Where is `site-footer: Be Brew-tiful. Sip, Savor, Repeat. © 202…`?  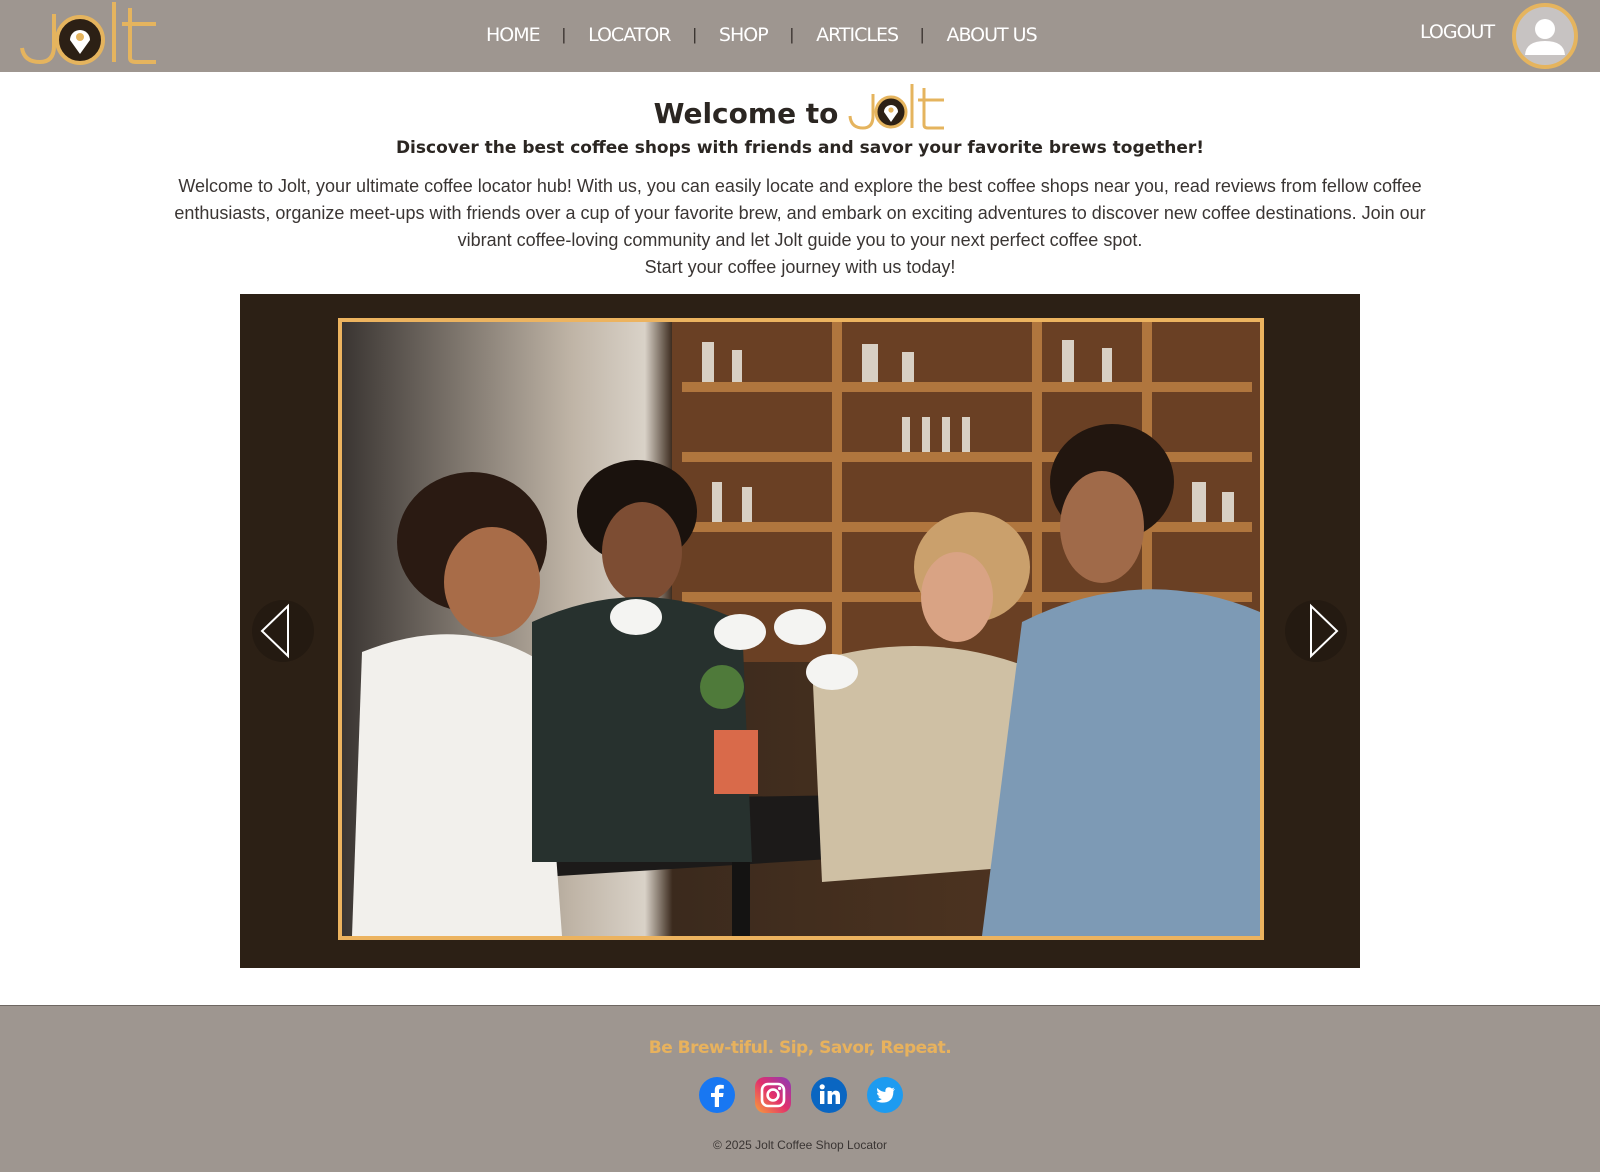 site-footer: Be Brew-tiful. Sip, Savor, Repeat. © 202… is located at coordinates (800, 1088).